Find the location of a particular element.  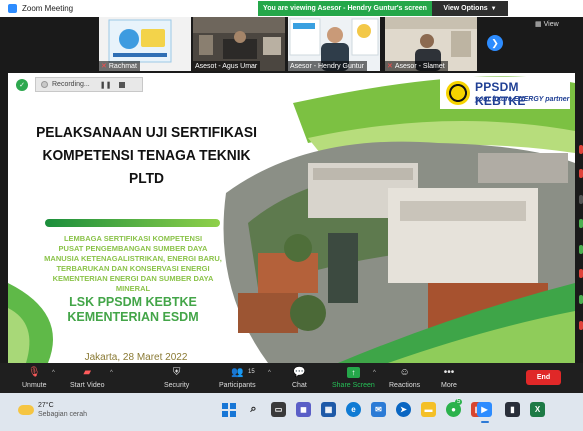

smiley-icon: ☺ is located at coordinates (404, 372).